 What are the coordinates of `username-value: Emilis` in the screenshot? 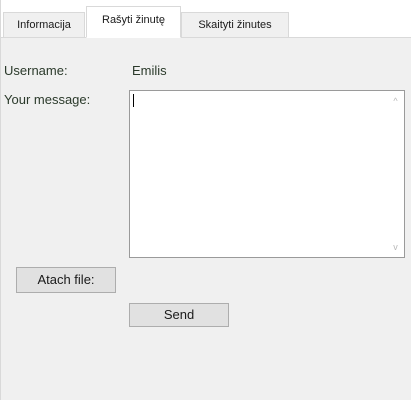 It's located at (149, 70).